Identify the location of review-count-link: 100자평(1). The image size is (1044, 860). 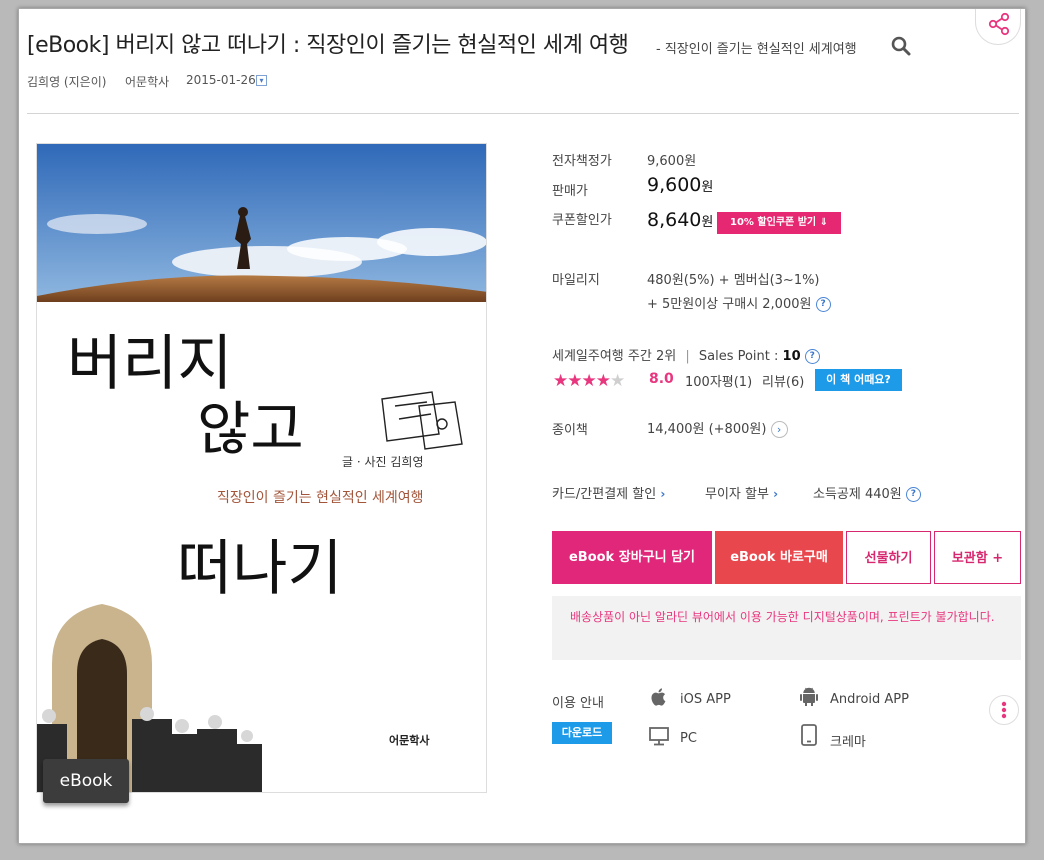
(718, 380).